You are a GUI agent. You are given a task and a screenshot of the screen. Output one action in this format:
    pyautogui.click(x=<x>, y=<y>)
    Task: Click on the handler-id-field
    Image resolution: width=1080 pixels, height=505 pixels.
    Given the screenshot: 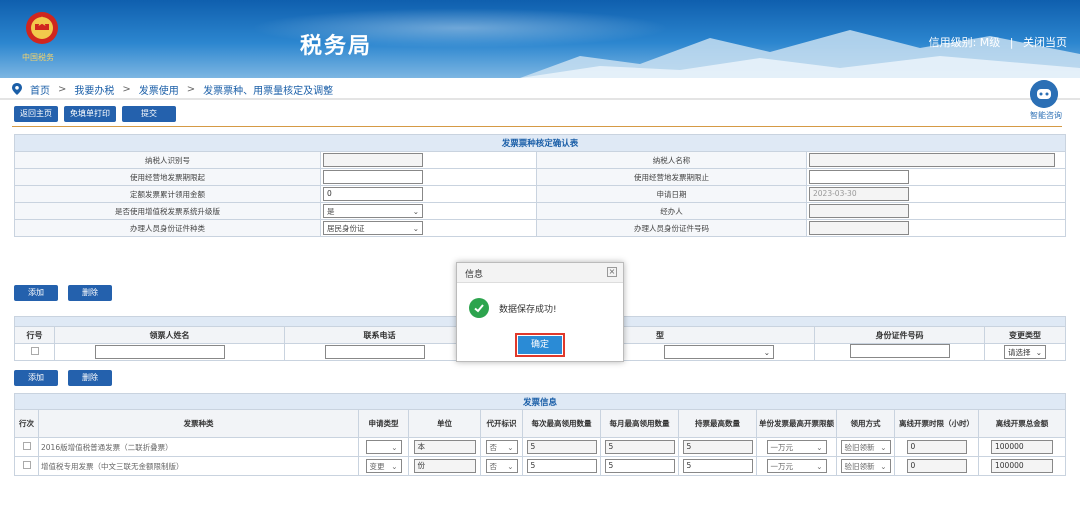 What is the action you would take?
    pyautogui.click(x=859, y=228)
    